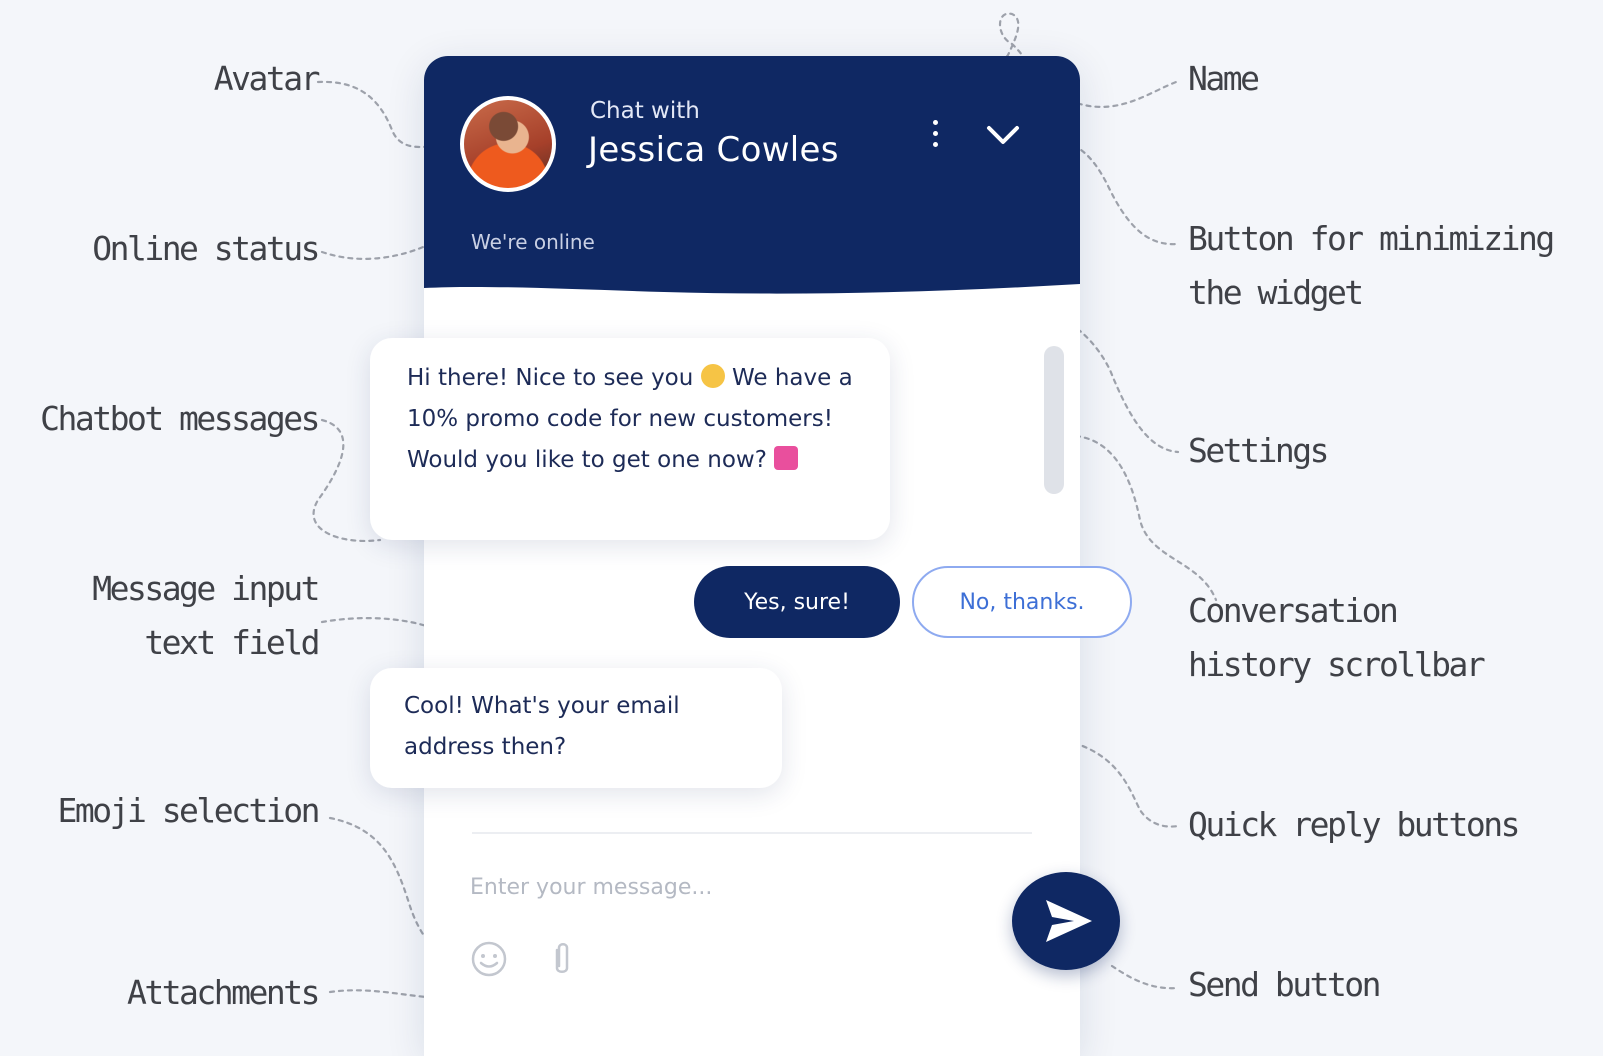 This screenshot has width=1603, height=1056. What do you see at coordinates (206, 248) in the screenshot?
I see `annotation-online-status: Online status` at bounding box center [206, 248].